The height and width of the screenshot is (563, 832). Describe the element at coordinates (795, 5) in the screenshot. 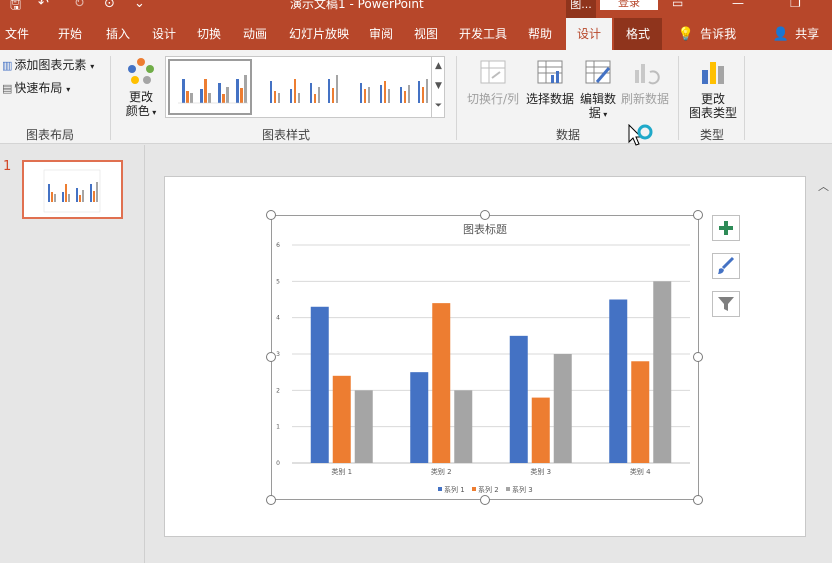

I see `restore-icon: ❐` at that location.